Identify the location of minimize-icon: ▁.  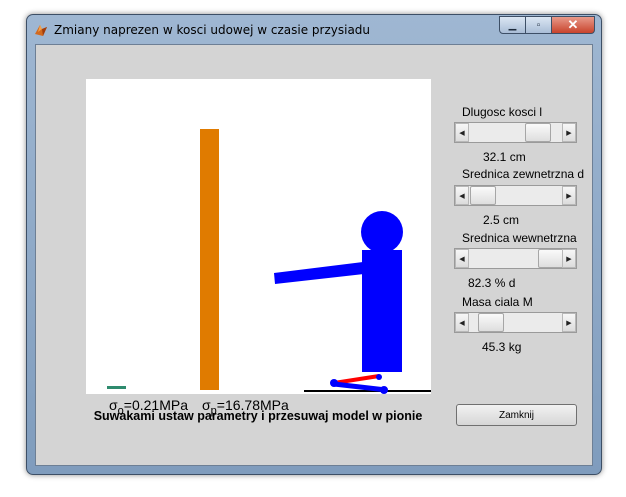
(512, 25).